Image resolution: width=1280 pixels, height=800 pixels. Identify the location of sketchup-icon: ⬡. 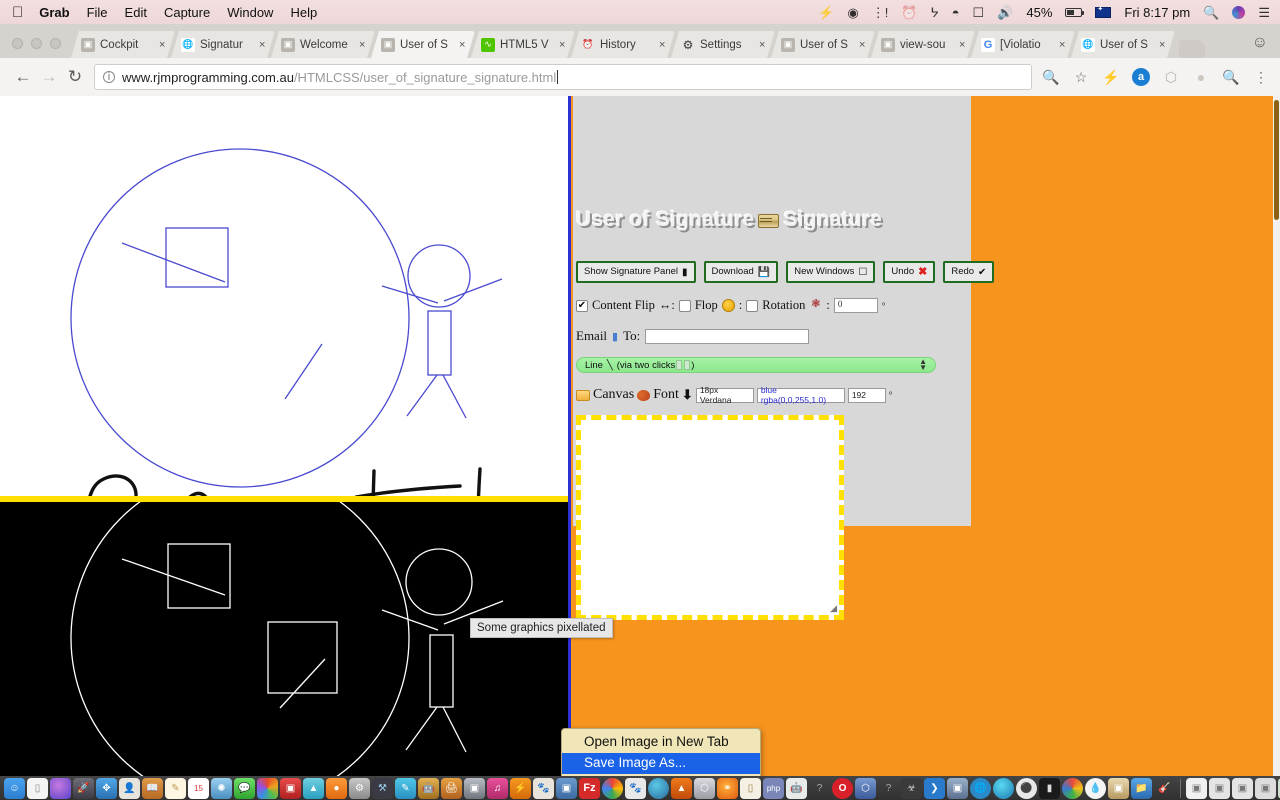
(865, 788).